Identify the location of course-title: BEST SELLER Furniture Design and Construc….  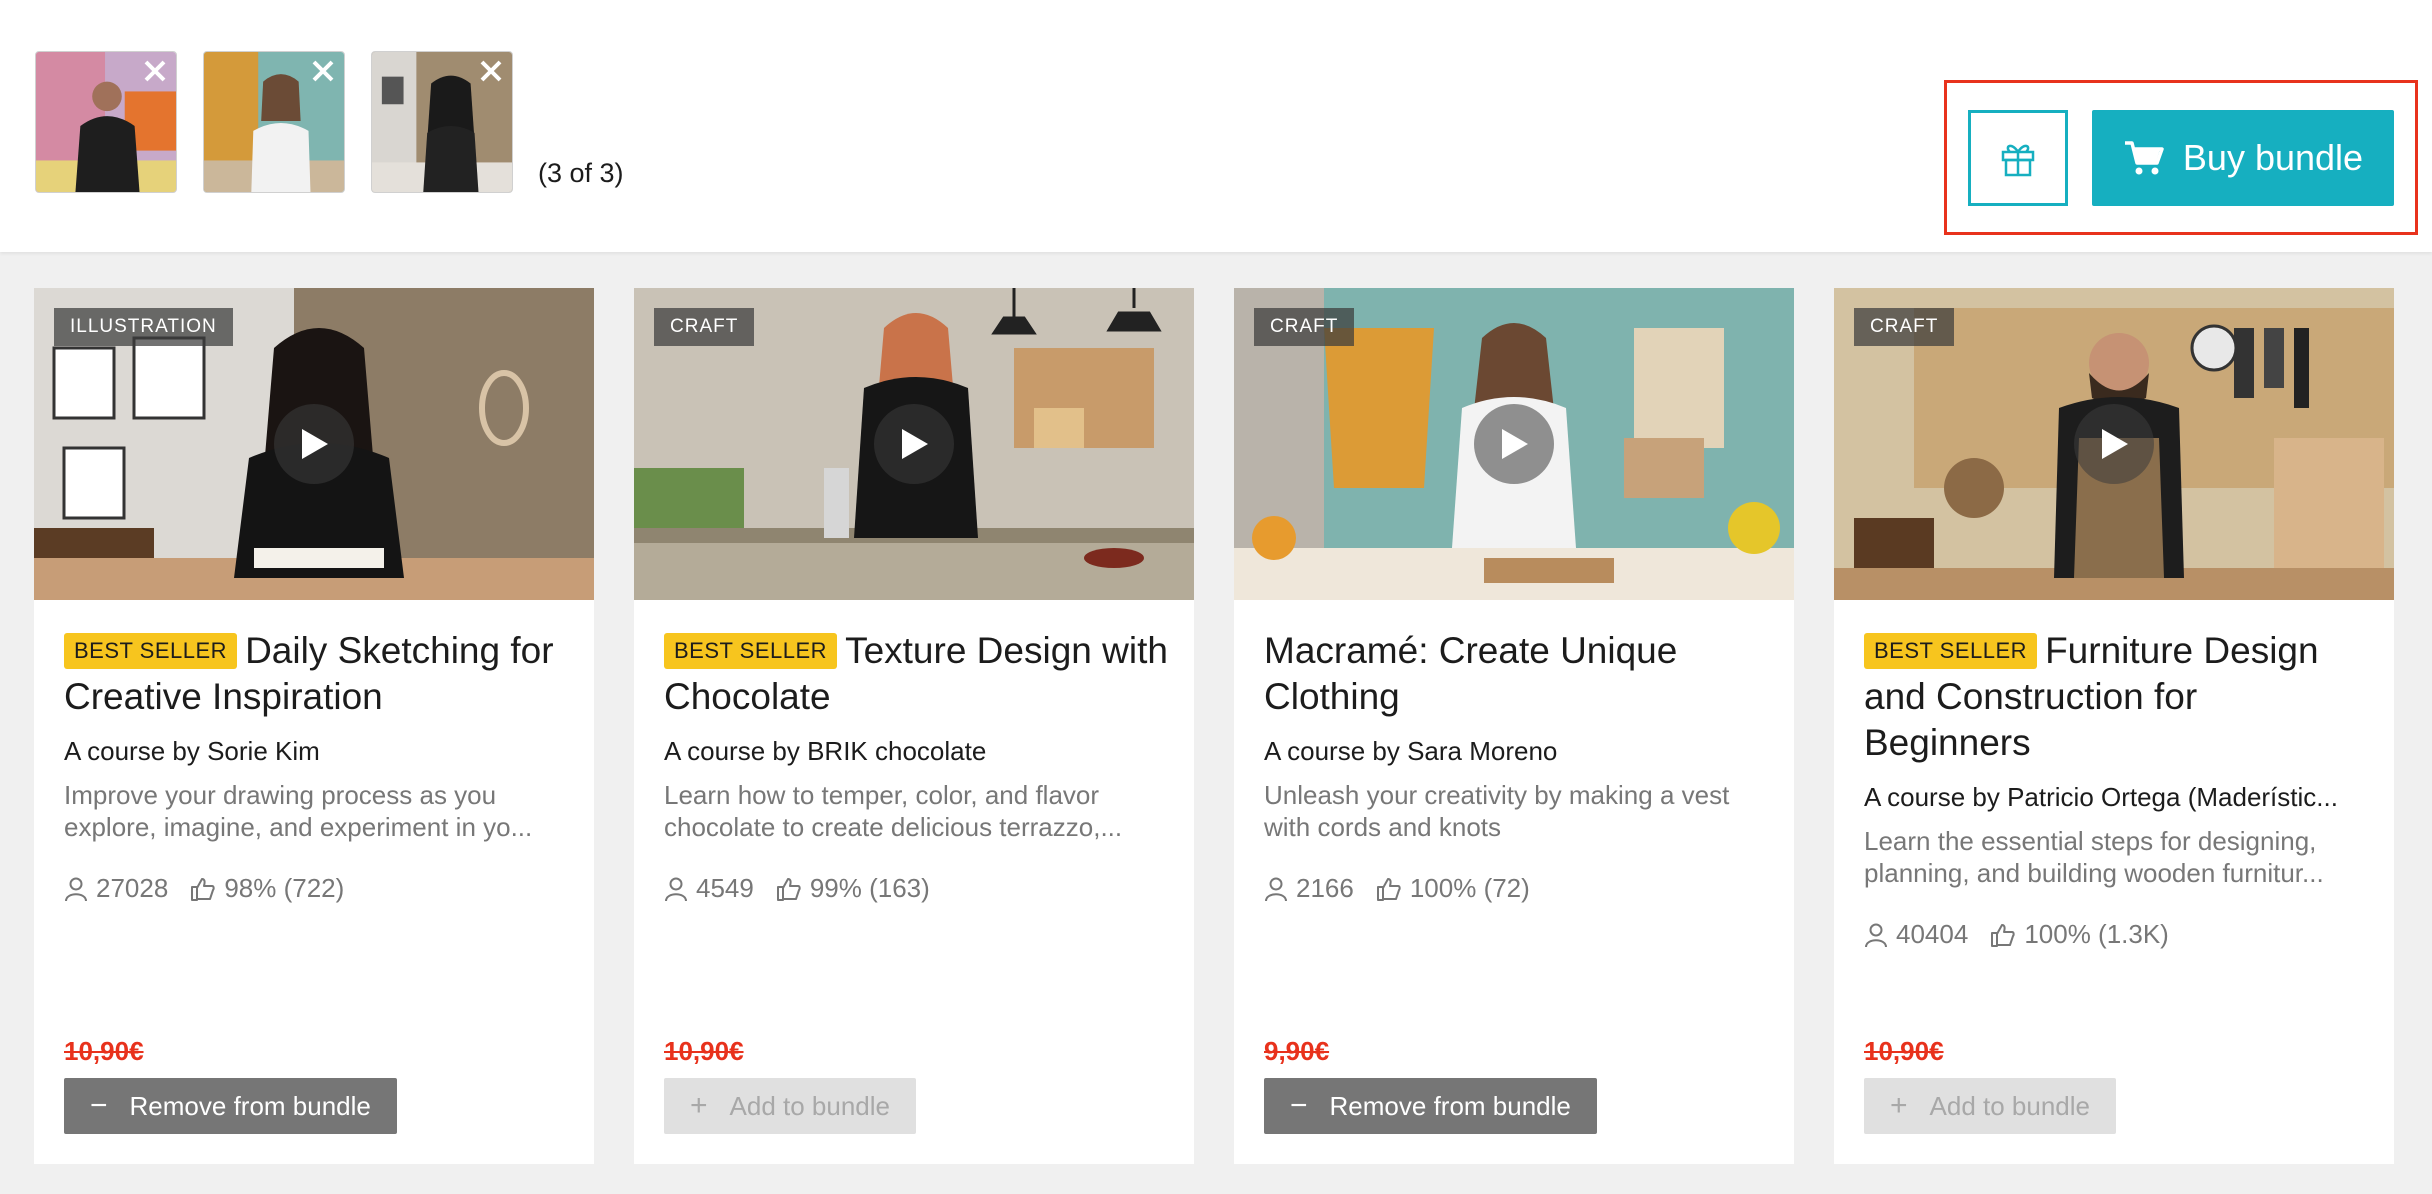
(2116, 697).